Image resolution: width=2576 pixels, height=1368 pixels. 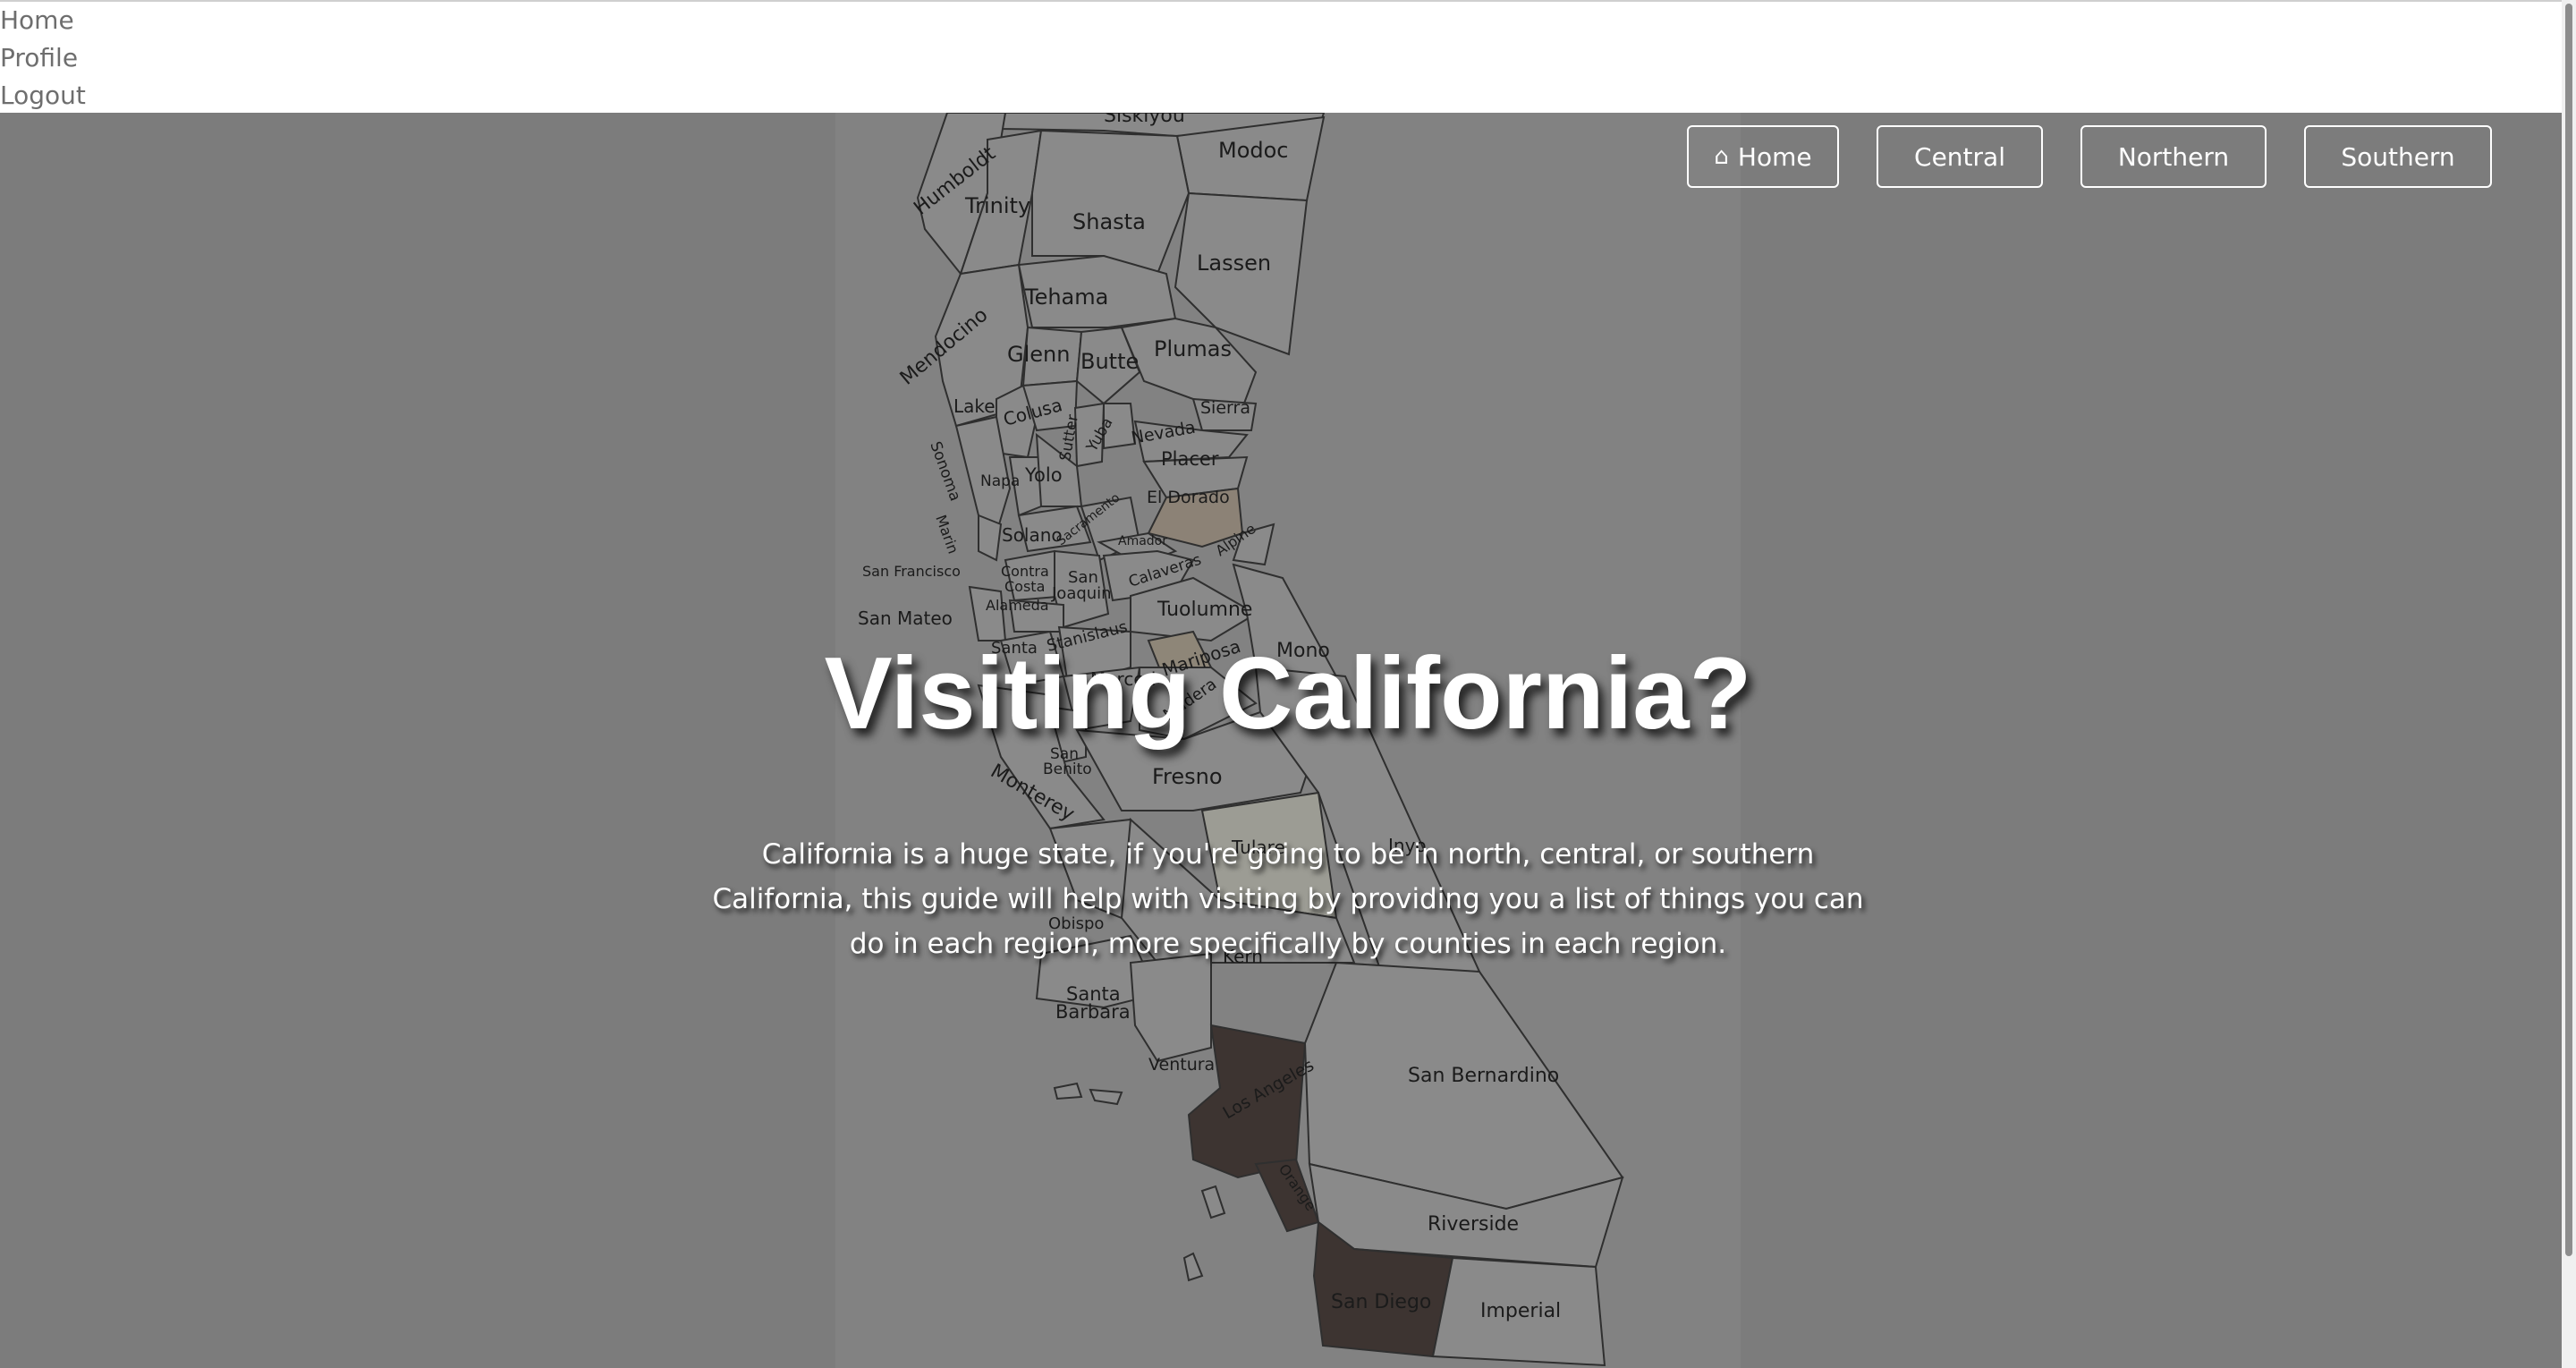 What do you see at coordinates (1204, 610) in the screenshot?
I see `label-tuolumne: Tuolumne` at bounding box center [1204, 610].